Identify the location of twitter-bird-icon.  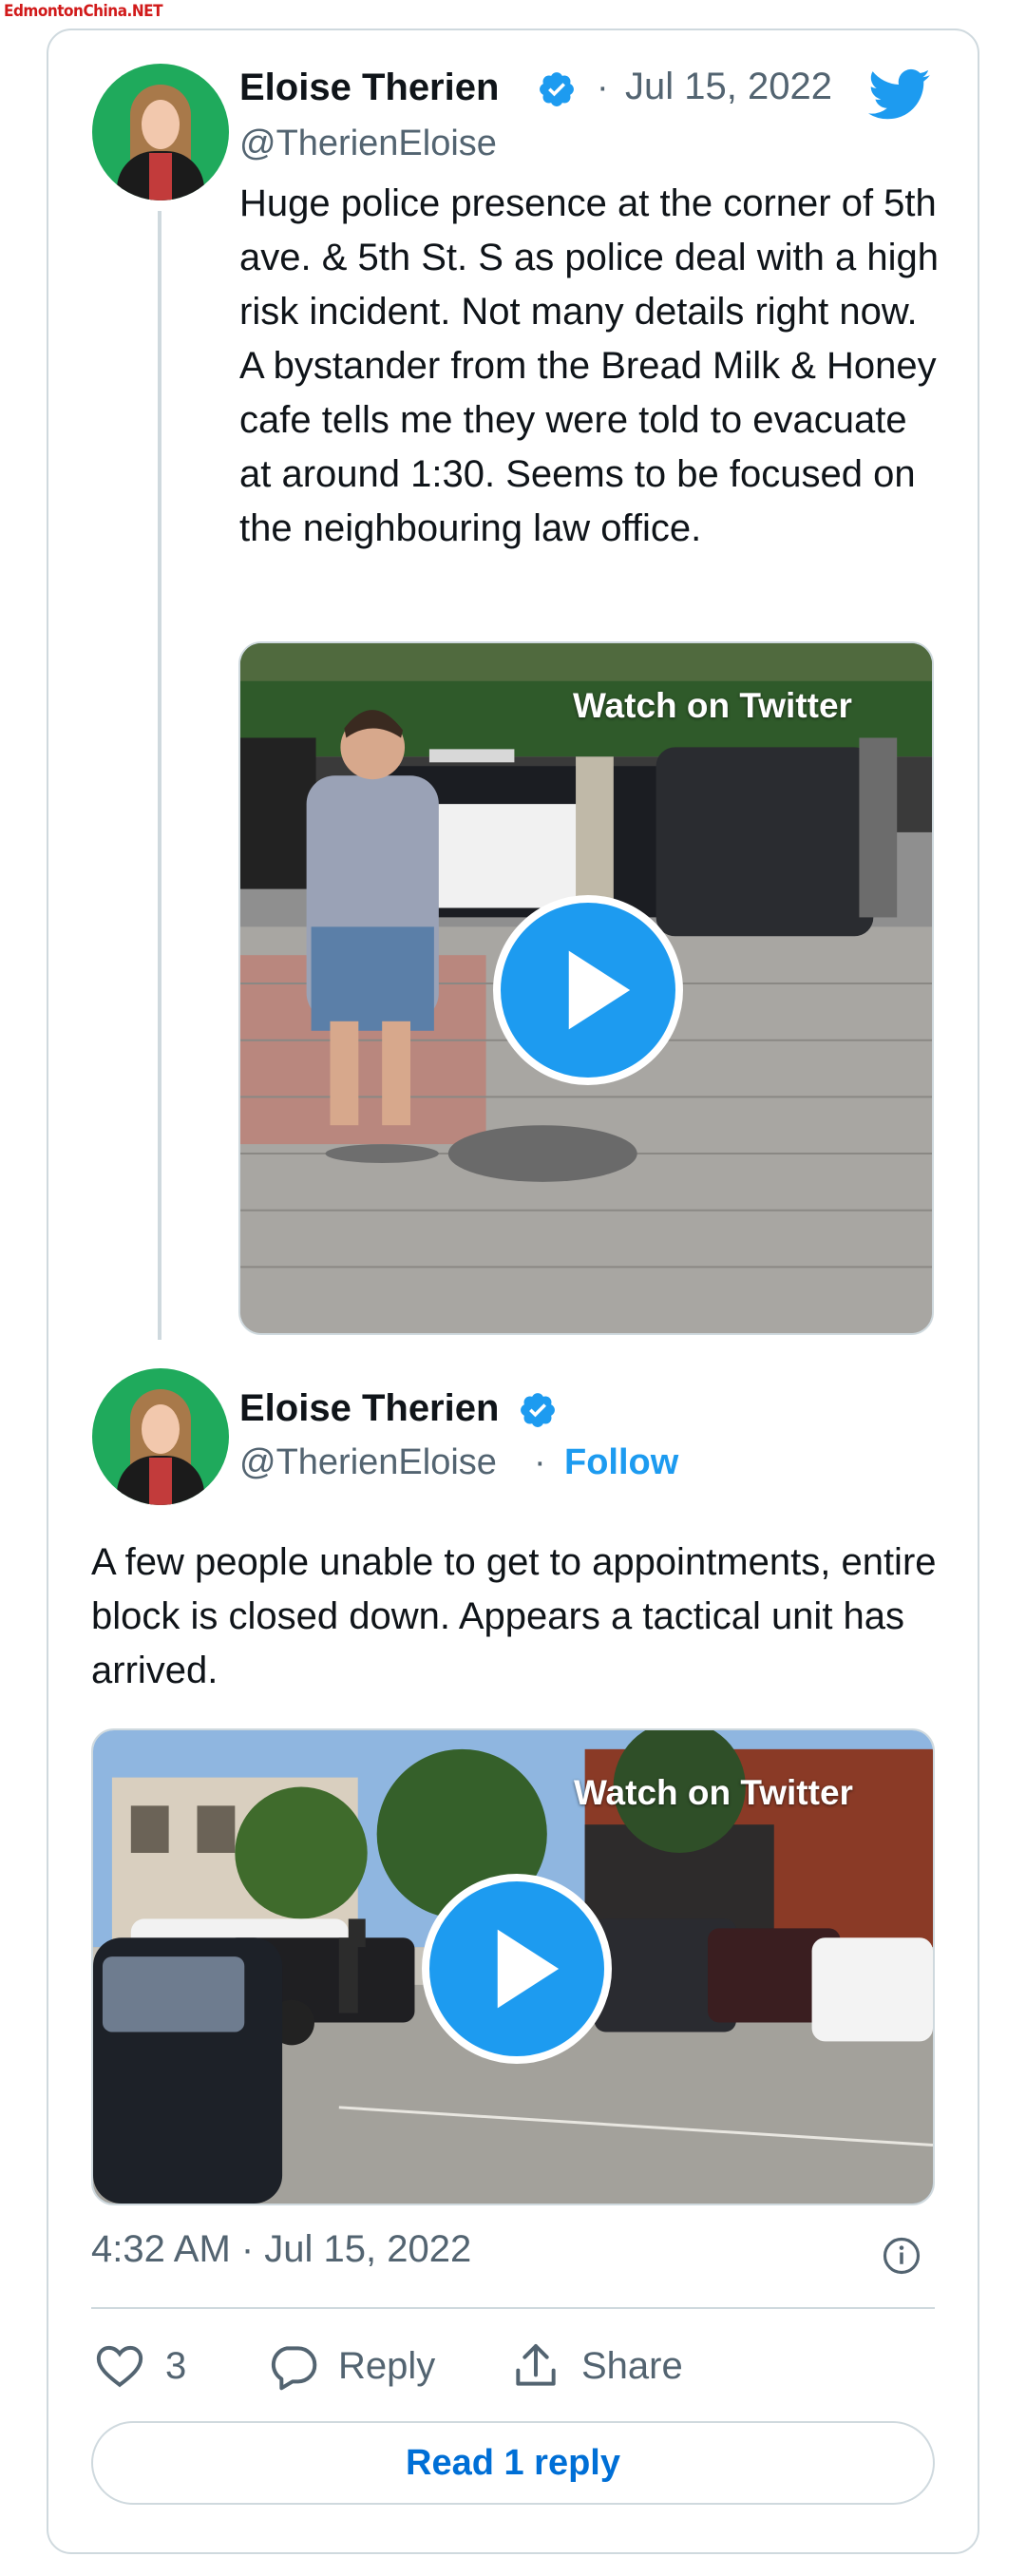
(899, 95).